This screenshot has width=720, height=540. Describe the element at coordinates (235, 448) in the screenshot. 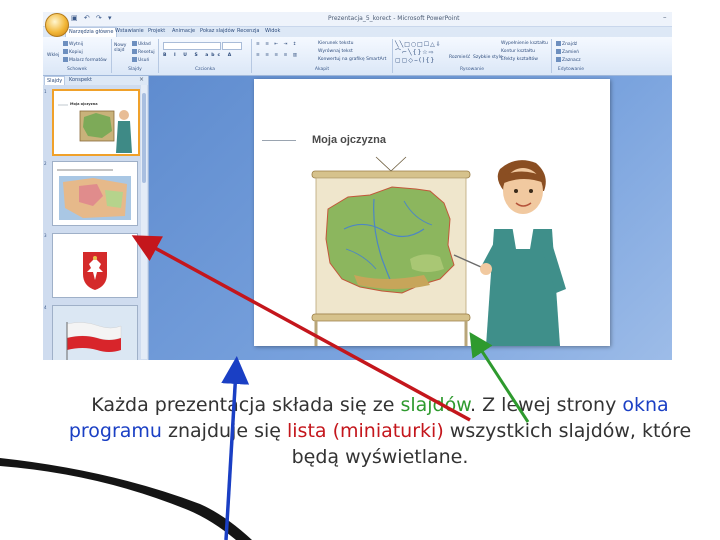

I see `arrow-blue-icon` at that location.